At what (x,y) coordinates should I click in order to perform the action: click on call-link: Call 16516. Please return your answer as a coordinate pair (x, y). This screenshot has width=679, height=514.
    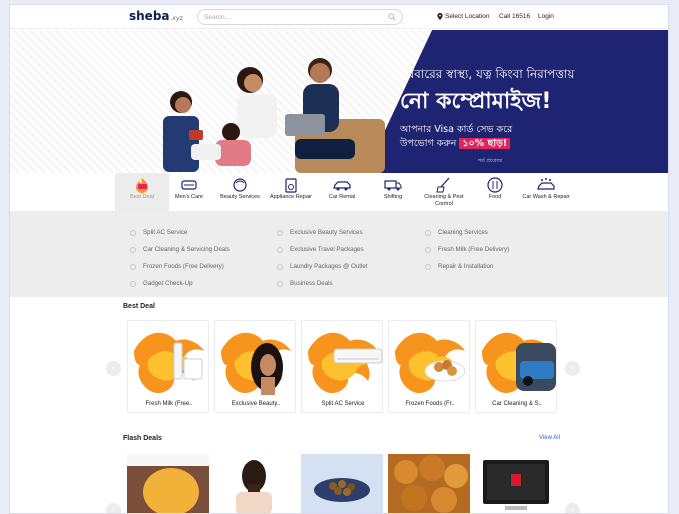
    Looking at the image, I should click on (514, 16).